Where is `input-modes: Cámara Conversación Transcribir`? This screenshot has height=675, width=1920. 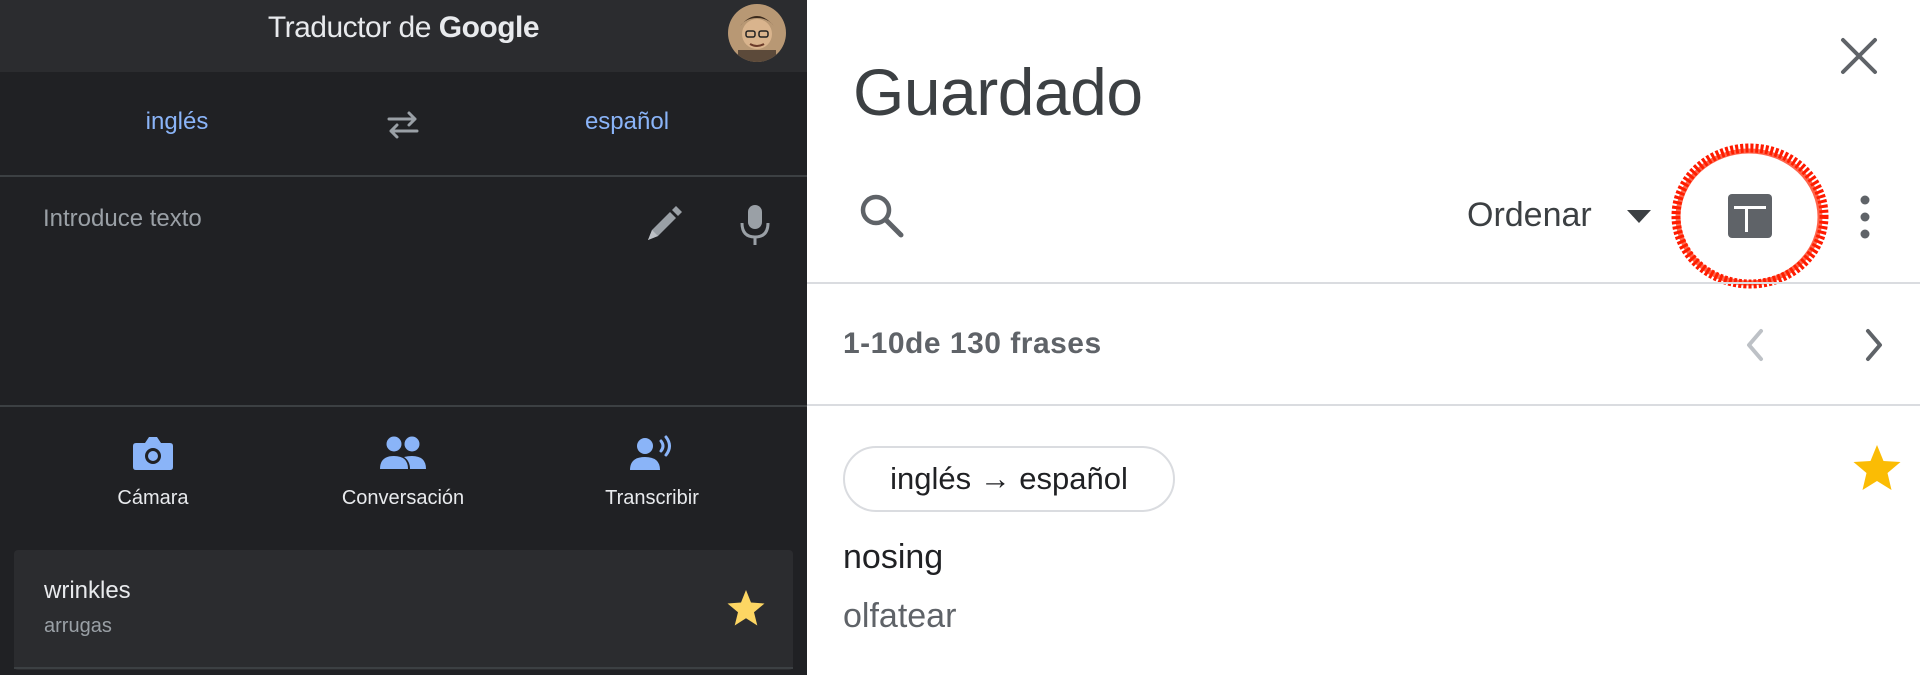 input-modes: Cámara Conversación Transcribir is located at coordinates (403, 471).